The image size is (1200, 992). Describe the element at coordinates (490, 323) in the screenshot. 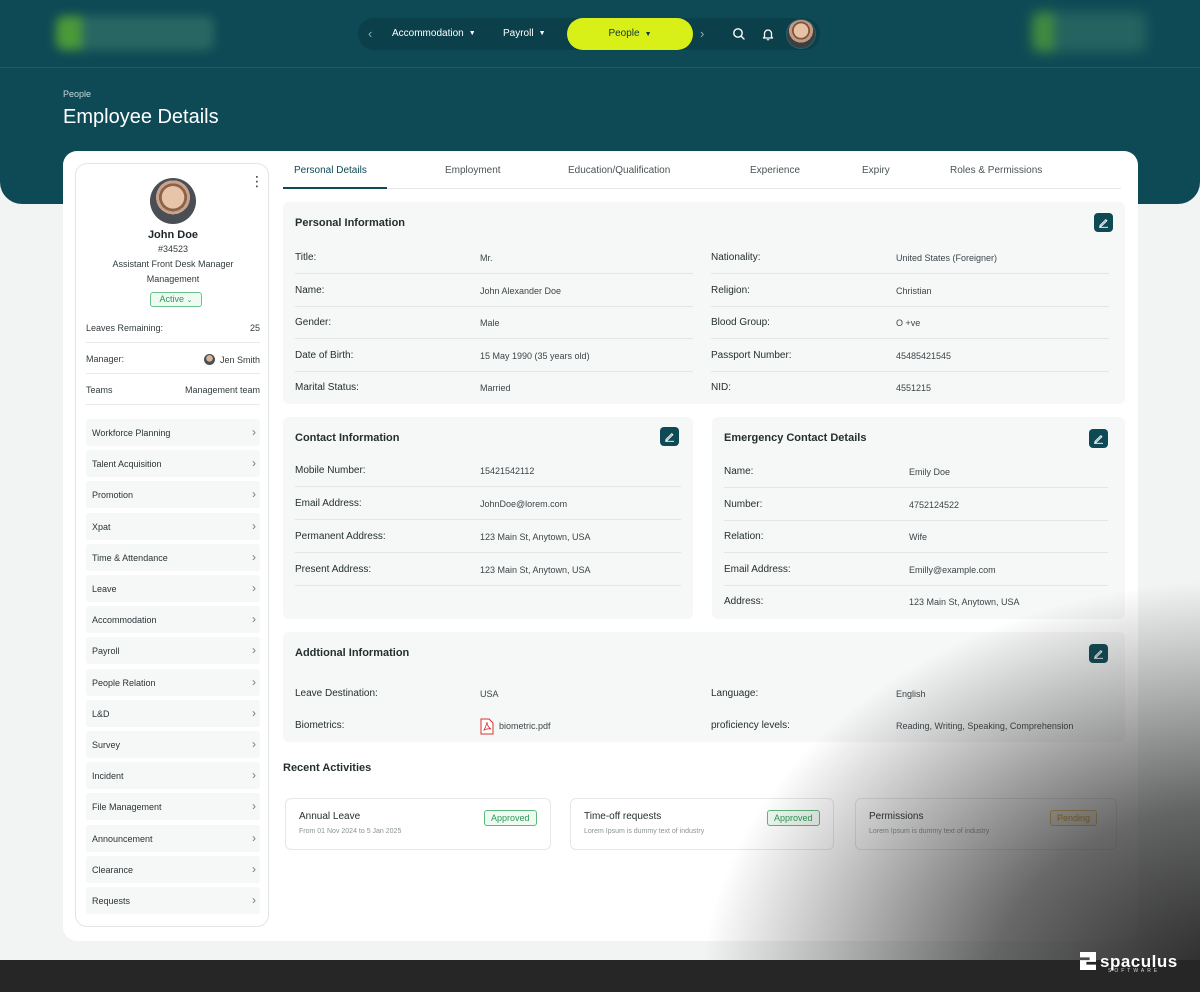

I see `row-value: Male` at that location.